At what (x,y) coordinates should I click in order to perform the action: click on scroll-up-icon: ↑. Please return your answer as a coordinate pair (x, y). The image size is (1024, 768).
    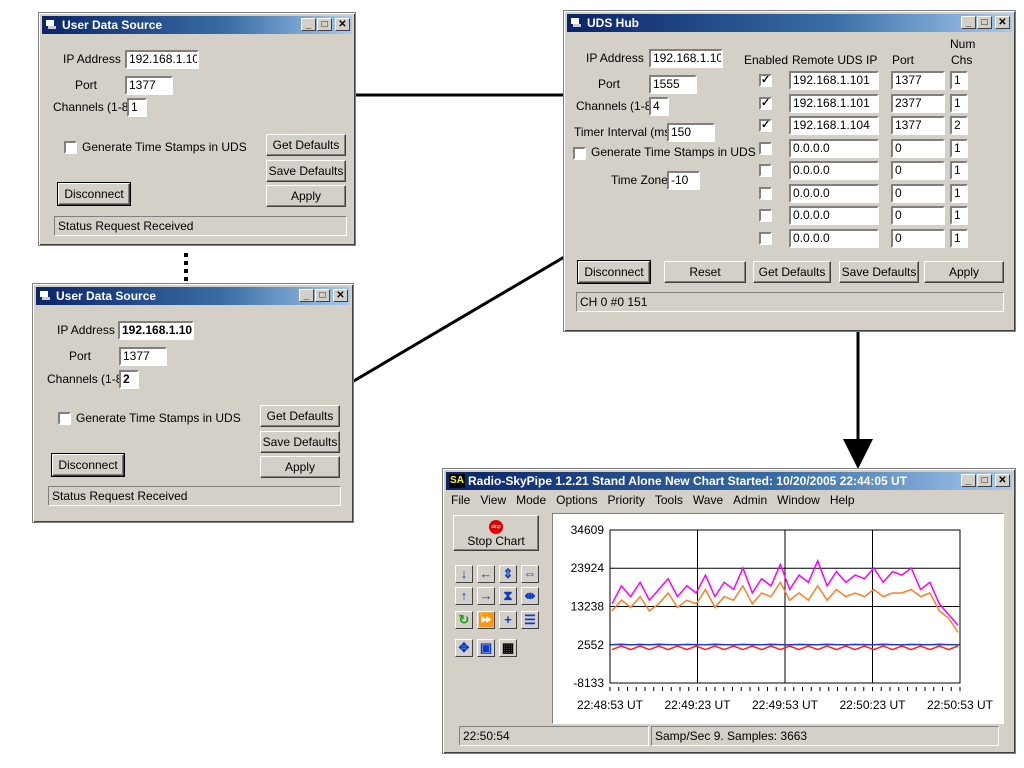
    Looking at the image, I should click on (464, 596).